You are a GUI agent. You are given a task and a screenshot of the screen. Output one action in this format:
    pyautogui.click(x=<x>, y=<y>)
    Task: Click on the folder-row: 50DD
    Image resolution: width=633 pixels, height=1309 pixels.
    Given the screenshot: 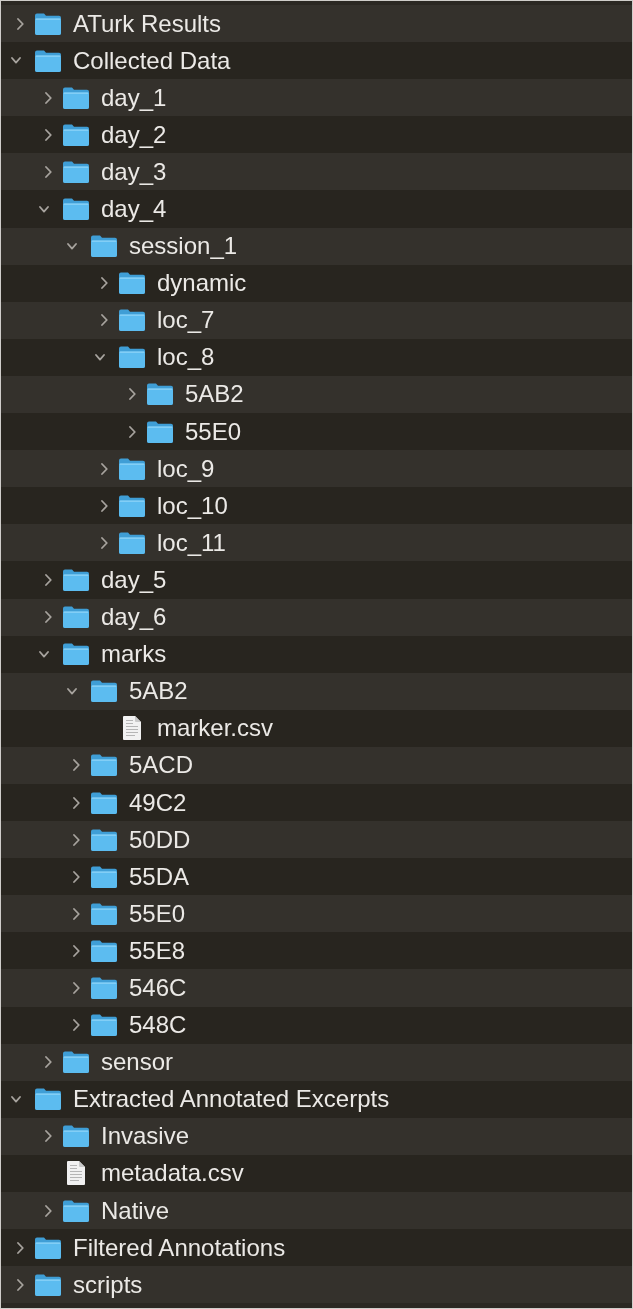 What is the action you would take?
    pyautogui.click(x=316, y=840)
    